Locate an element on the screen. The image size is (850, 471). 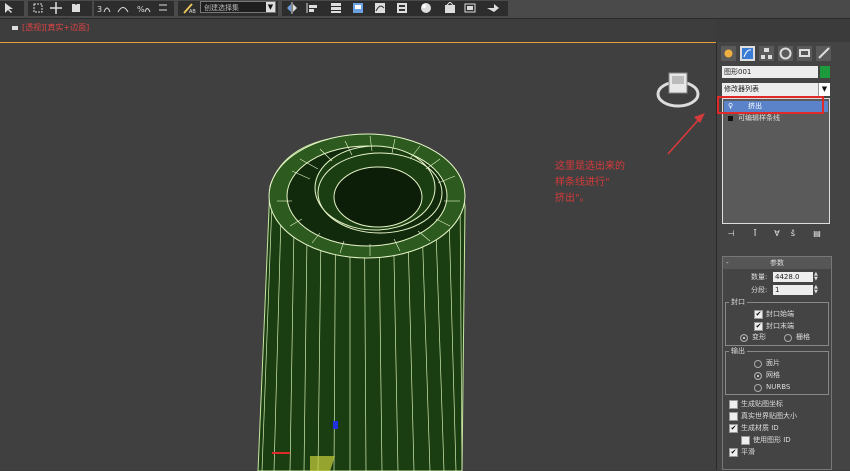
snap-3d-icon: 3 is located at coordinates (104, 8).